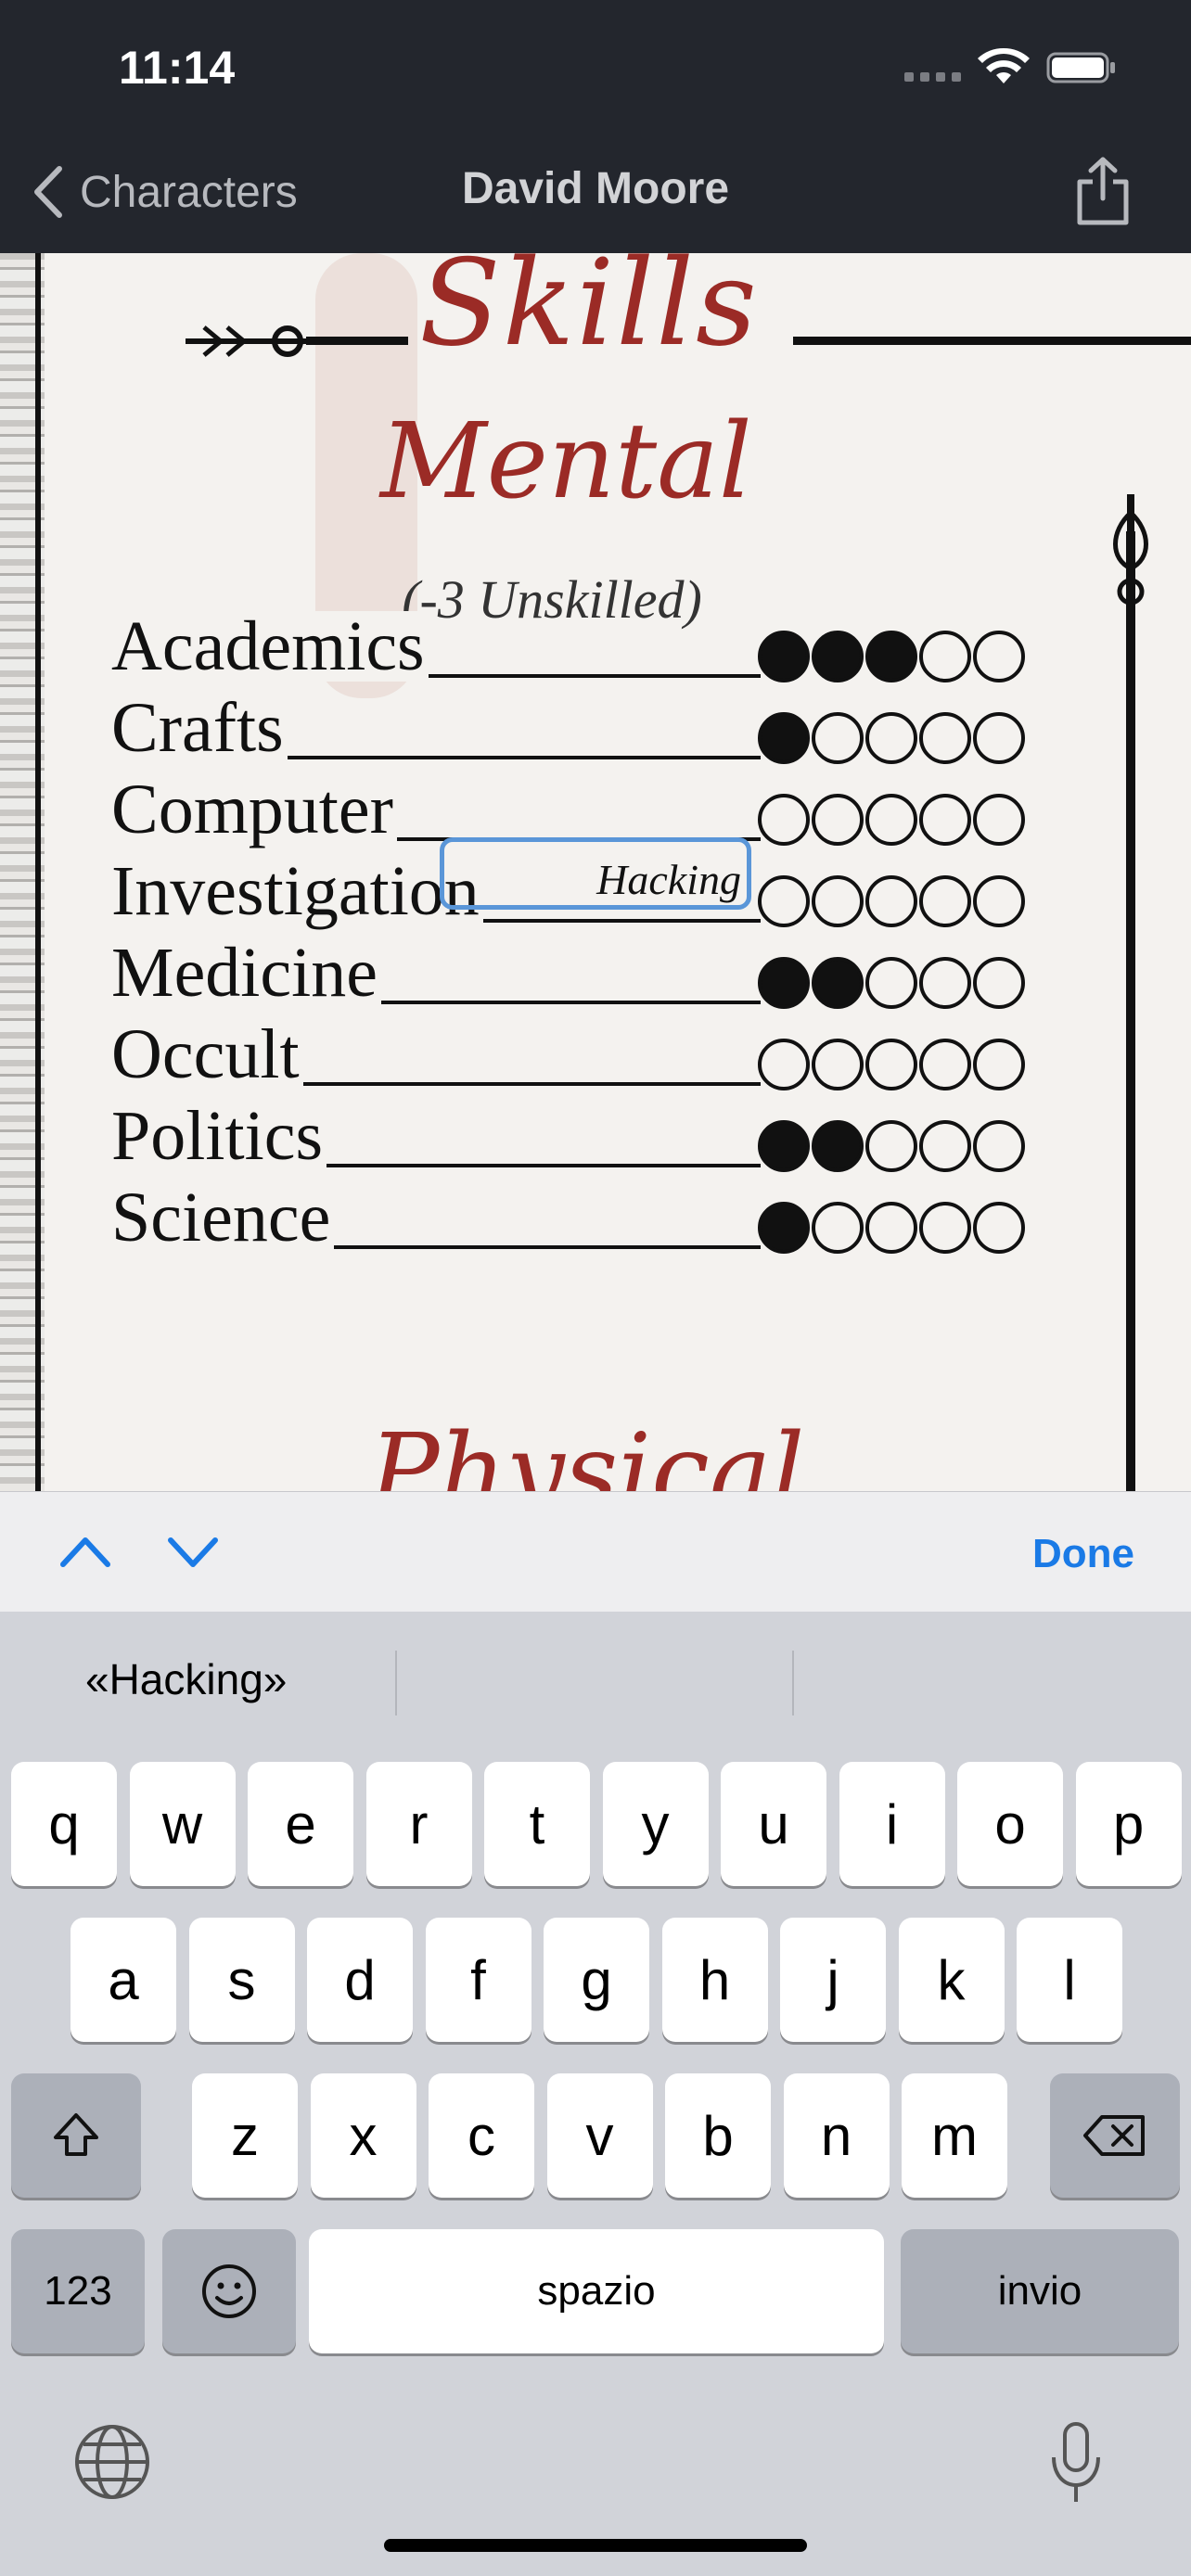 The height and width of the screenshot is (2576, 1191). Describe the element at coordinates (38, 872) in the screenshot. I see `sheet-border-line` at that location.